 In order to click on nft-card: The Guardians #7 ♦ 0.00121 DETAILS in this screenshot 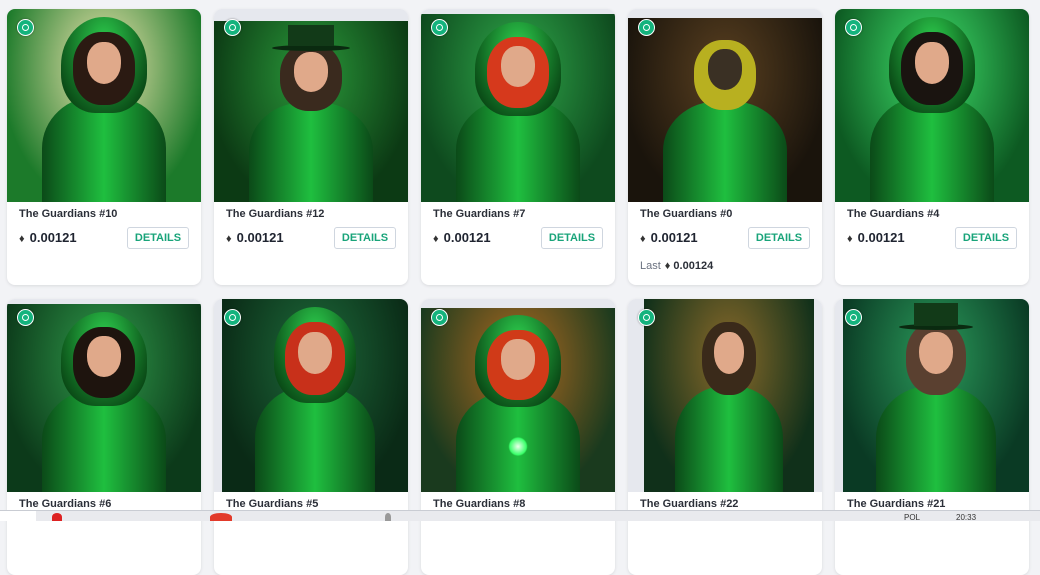, I will do `click(518, 147)`.